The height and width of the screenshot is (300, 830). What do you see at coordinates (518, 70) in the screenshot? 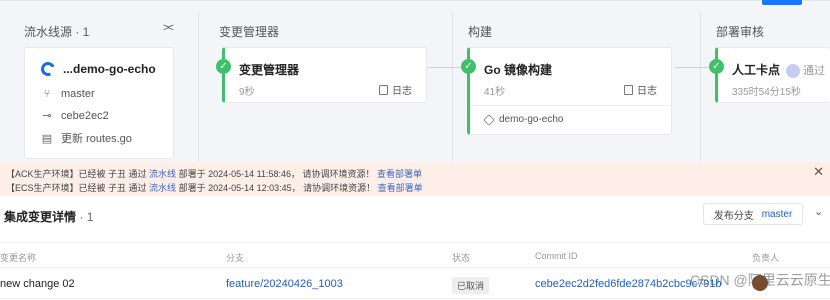
I see `stage-name: Go 镜像构建` at bounding box center [518, 70].